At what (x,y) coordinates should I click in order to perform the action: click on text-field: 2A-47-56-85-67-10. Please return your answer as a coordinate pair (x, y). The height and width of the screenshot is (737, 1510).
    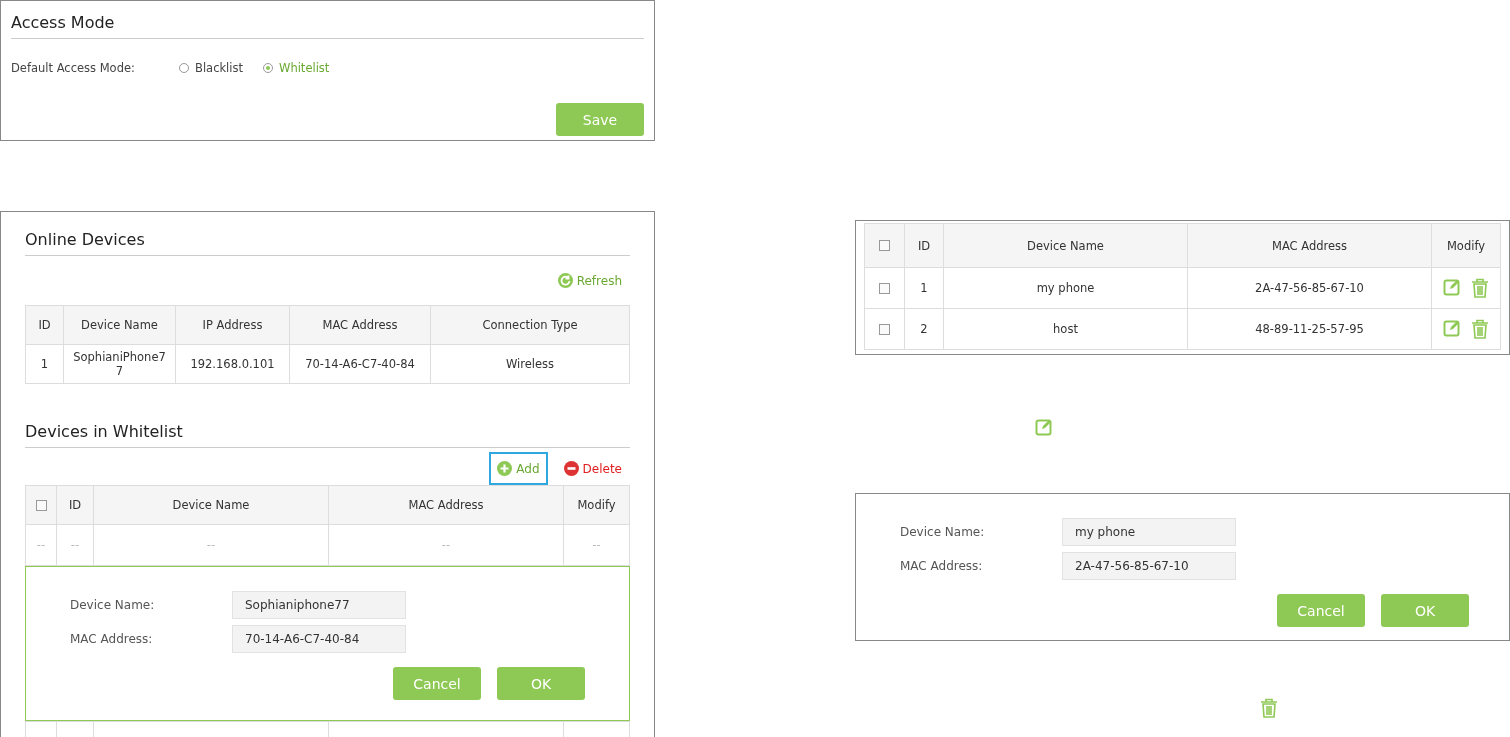
    Looking at the image, I should click on (1149, 566).